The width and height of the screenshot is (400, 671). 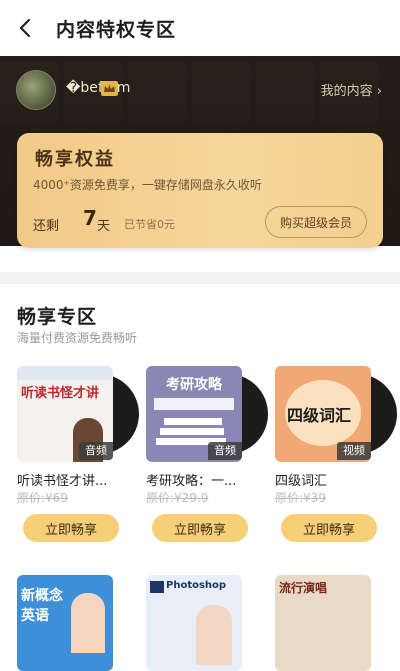 What do you see at coordinates (194, 623) in the screenshot?
I see `item-cover: Photoshop` at bounding box center [194, 623].